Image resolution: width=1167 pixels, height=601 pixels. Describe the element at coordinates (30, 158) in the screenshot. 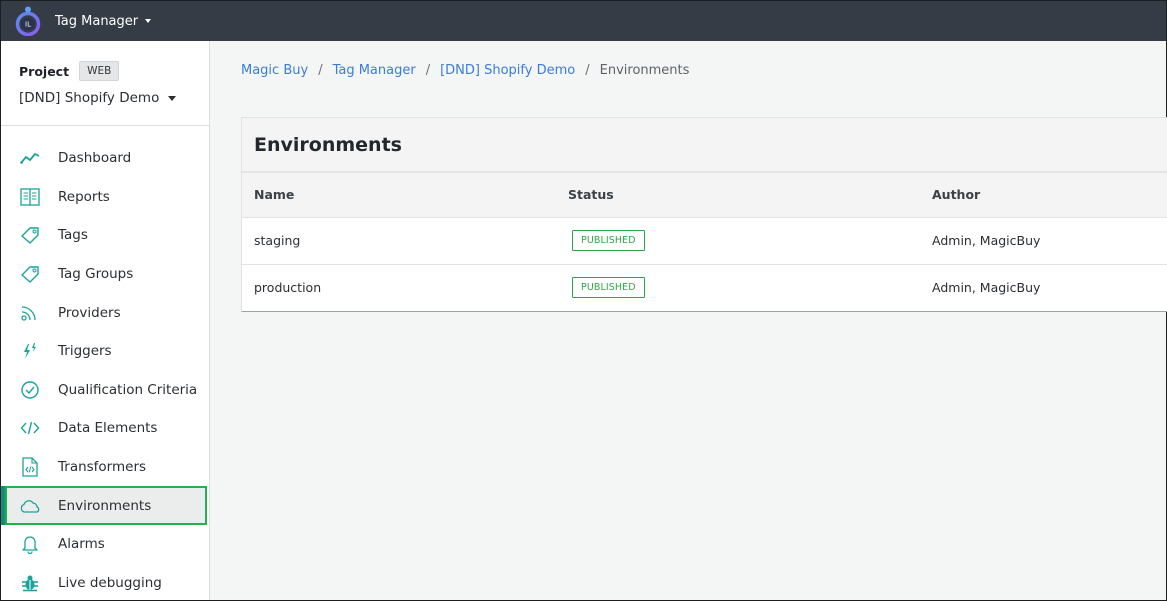

I see `trend-line-icon` at that location.